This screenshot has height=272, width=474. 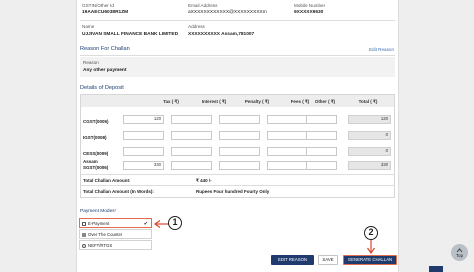 I want to click on payment-option-otc: Over The Counter, so click(x=115, y=234).